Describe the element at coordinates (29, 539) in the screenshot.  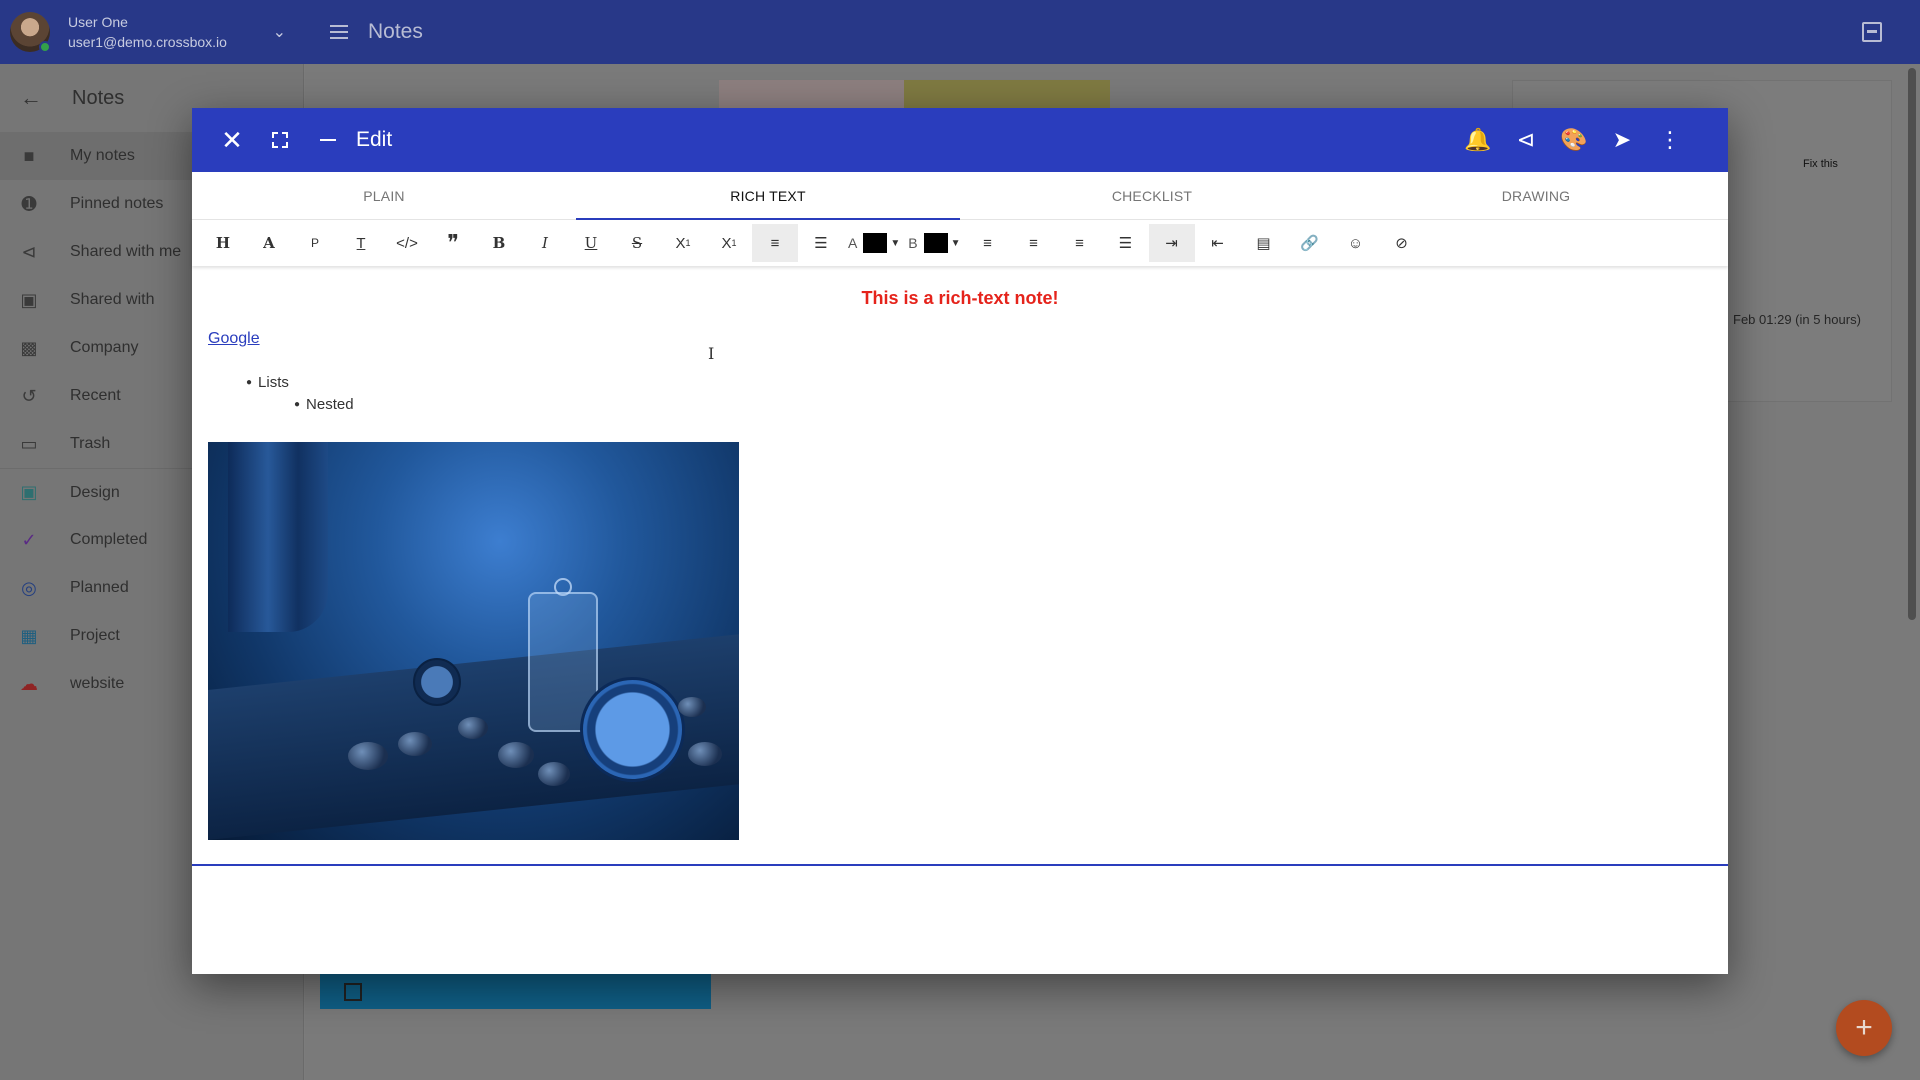
I see `check-icon: ✓` at that location.